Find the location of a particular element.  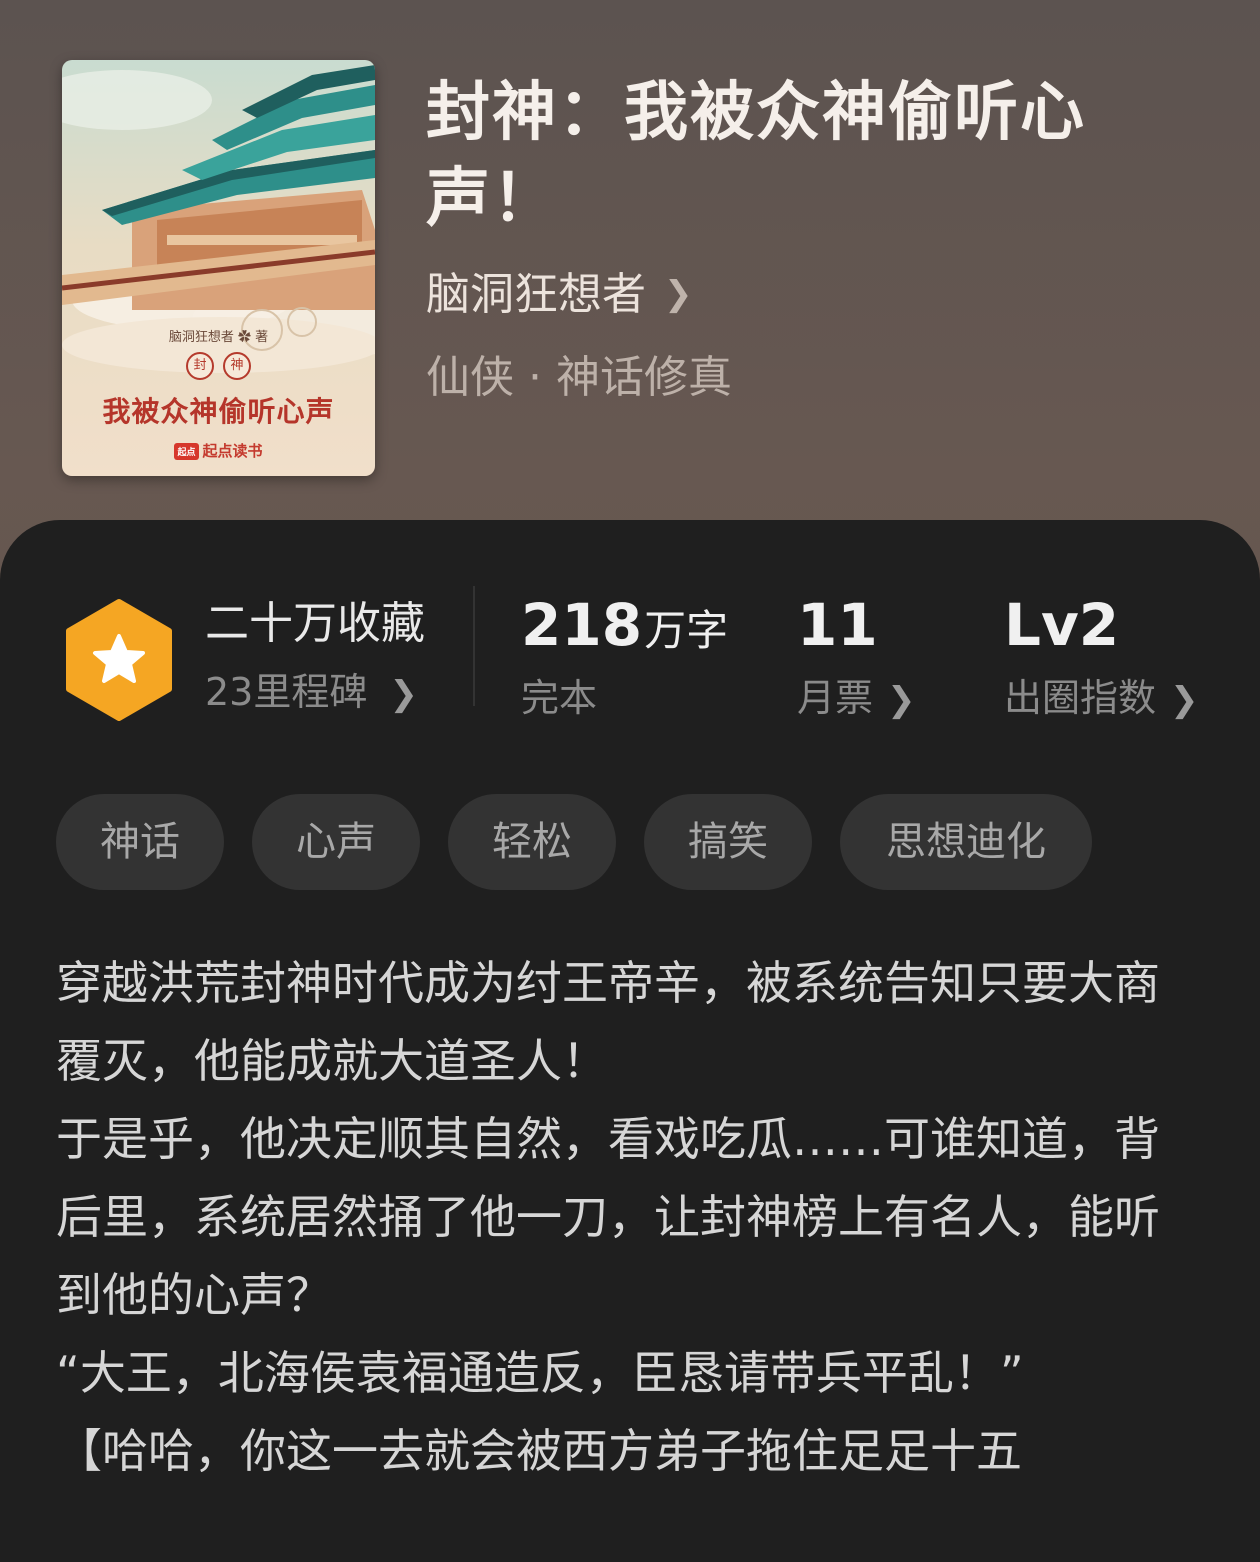

publisher-name: 起点读书 is located at coordinates (232, 451).